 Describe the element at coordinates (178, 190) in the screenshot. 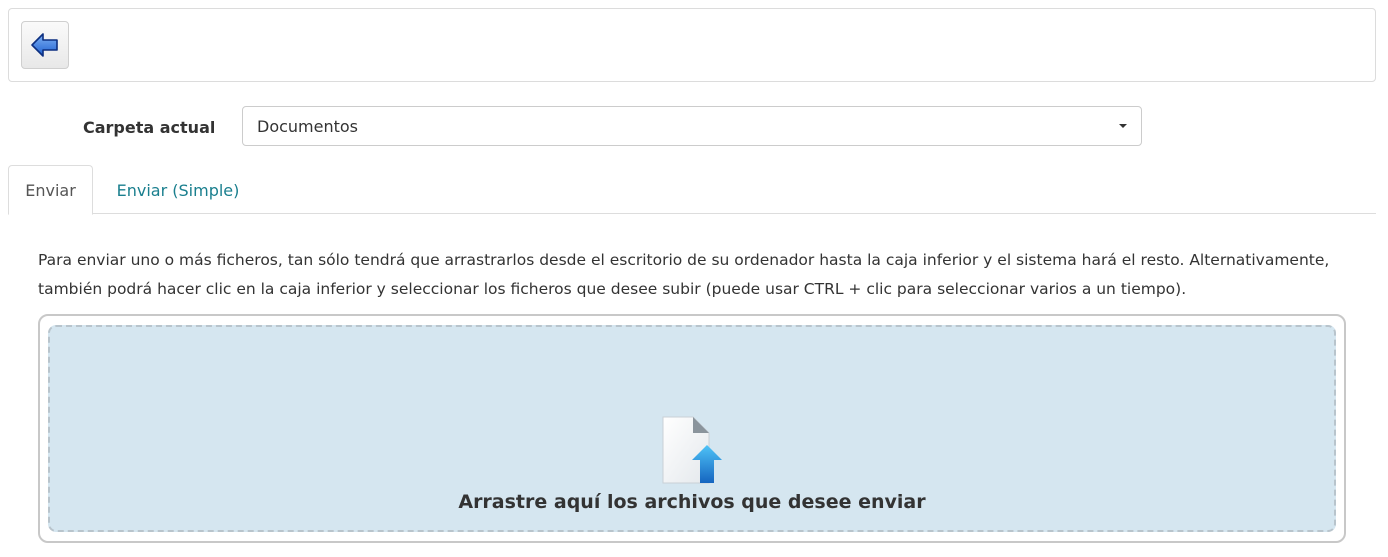

I see `tab-enviar-simple: Enviar (Simple)` at that location.